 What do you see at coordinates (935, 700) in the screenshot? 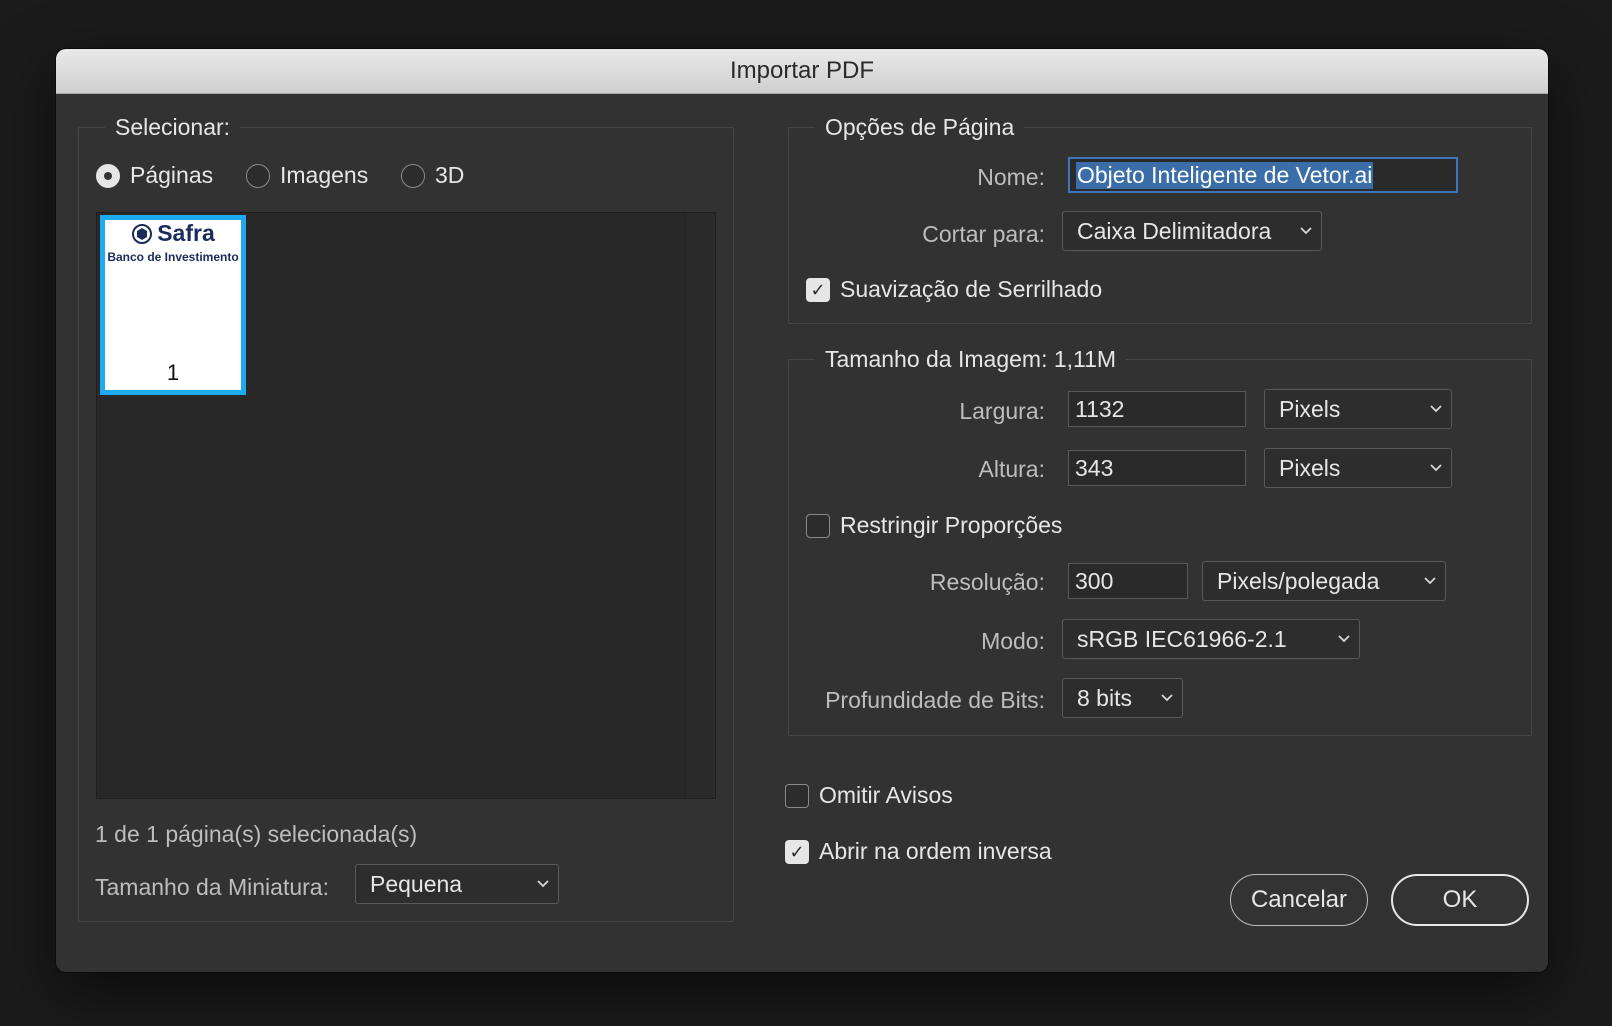
I see `bitdepth-label: Profundidade de Bits:` at bounding box center [935, 700].